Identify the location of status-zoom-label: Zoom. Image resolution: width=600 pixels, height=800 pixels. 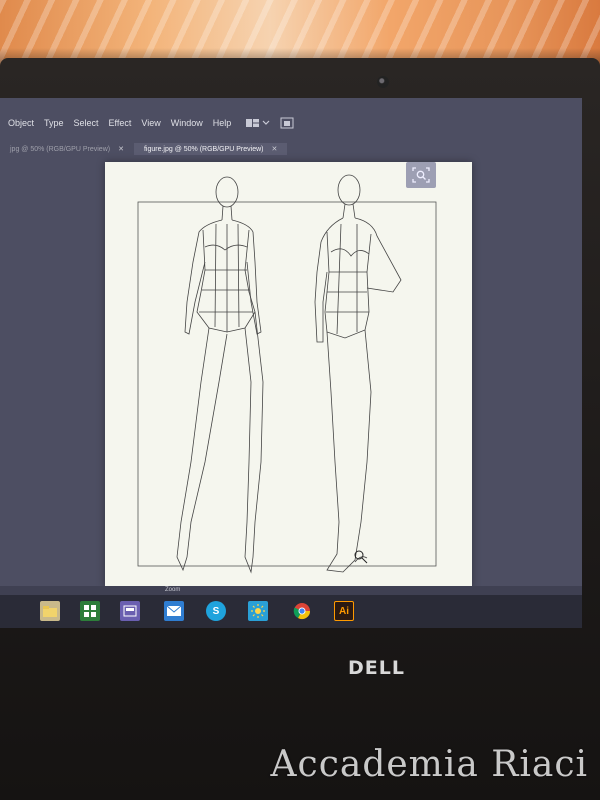
(173, 590).